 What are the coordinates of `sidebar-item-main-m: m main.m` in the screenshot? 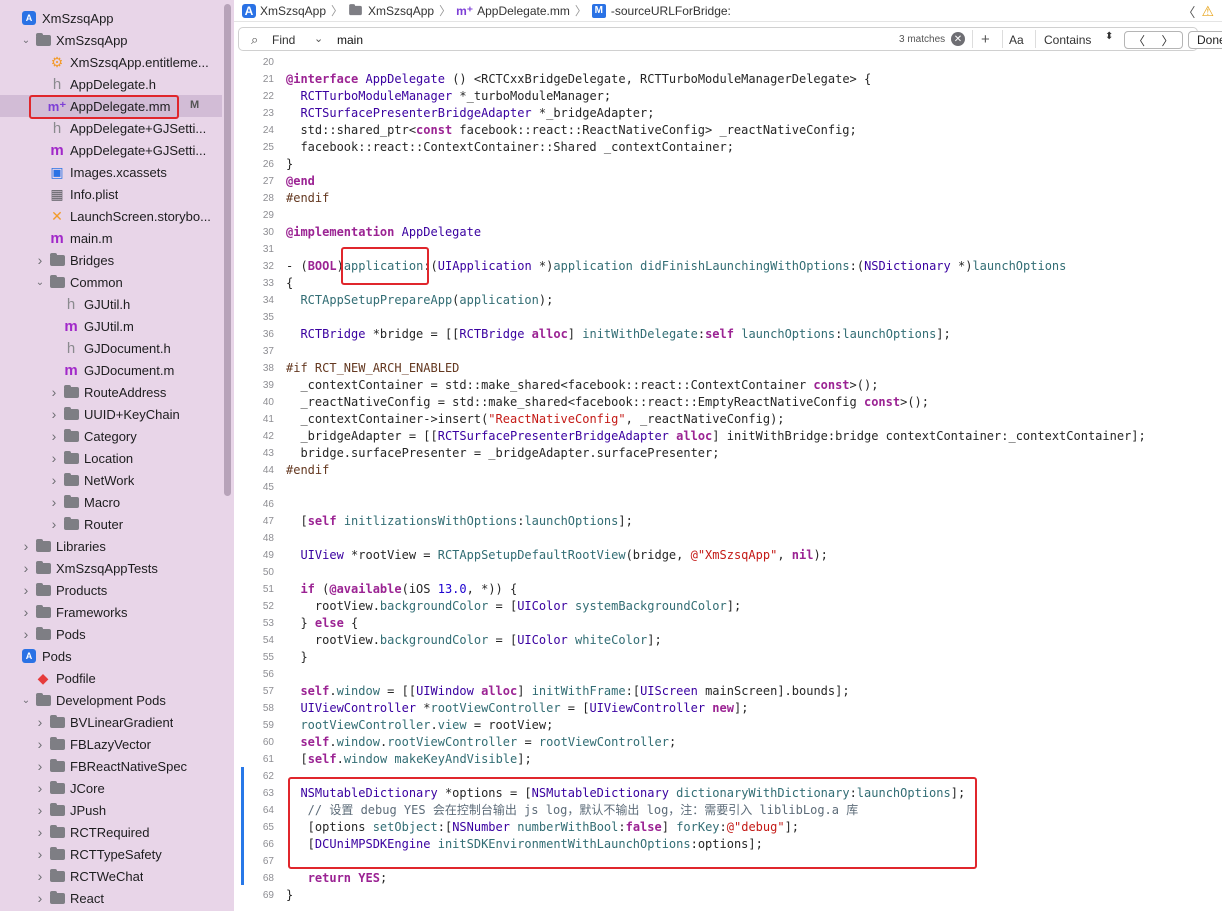 It's located at (111, 238).